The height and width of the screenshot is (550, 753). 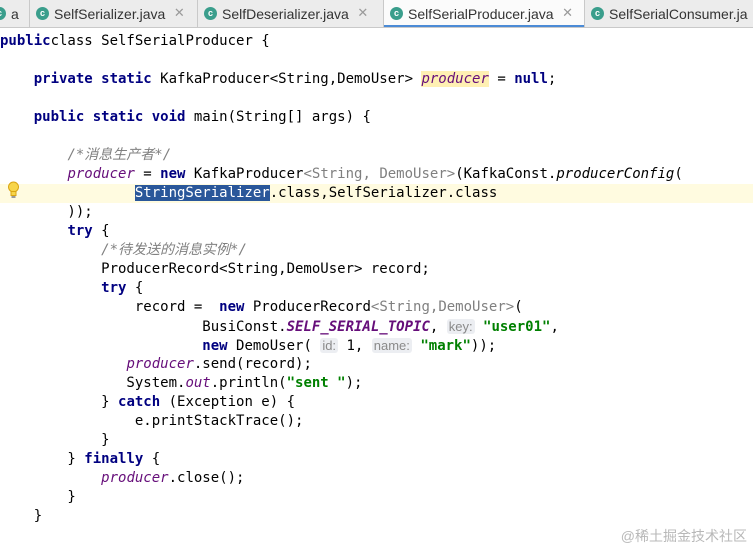 I want to click on code-token: main(String[] args) {, so click(x=282, y=117).